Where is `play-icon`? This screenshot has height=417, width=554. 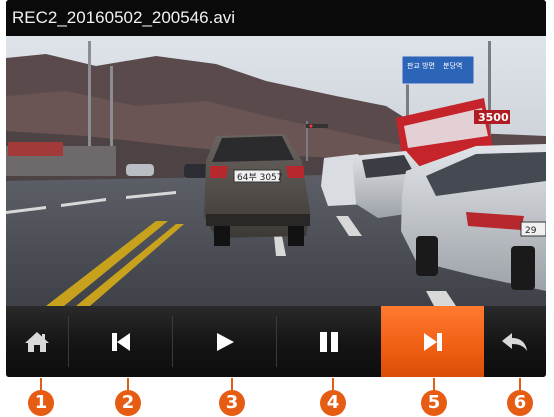
play-icon is located at coordinates (225, 341).